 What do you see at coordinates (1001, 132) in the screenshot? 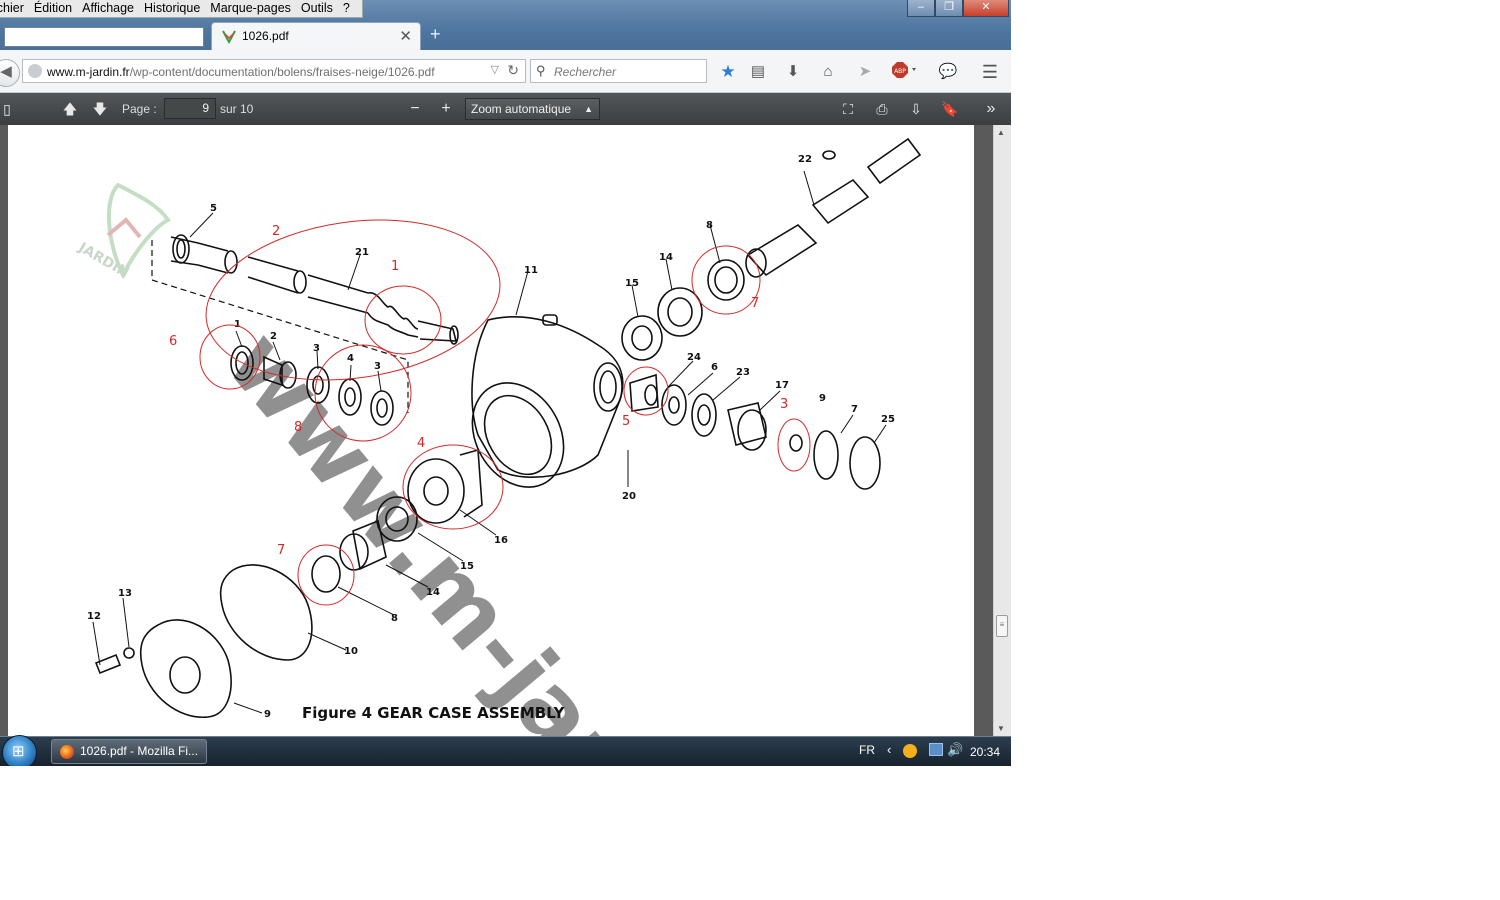
I see `scroll-up-icon: ▲` at bounding box center [1001, 132].